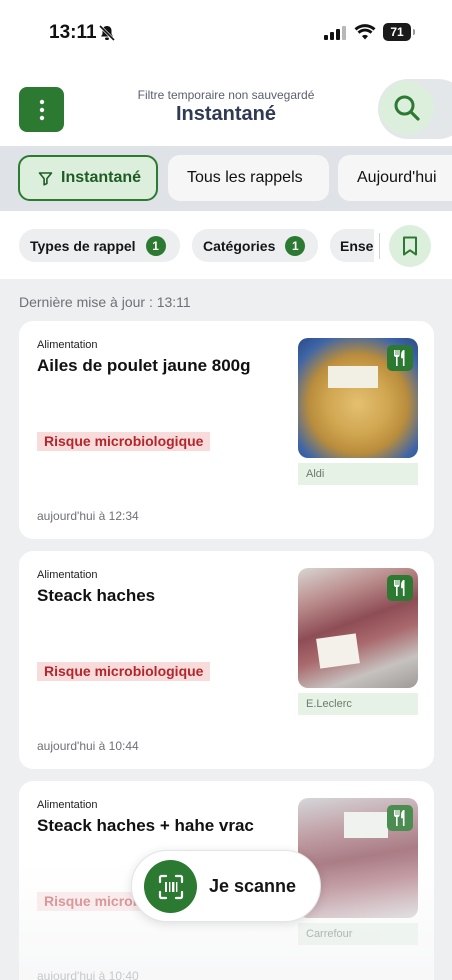  I want to click on cellular-signal-icon, so click(335, 33).